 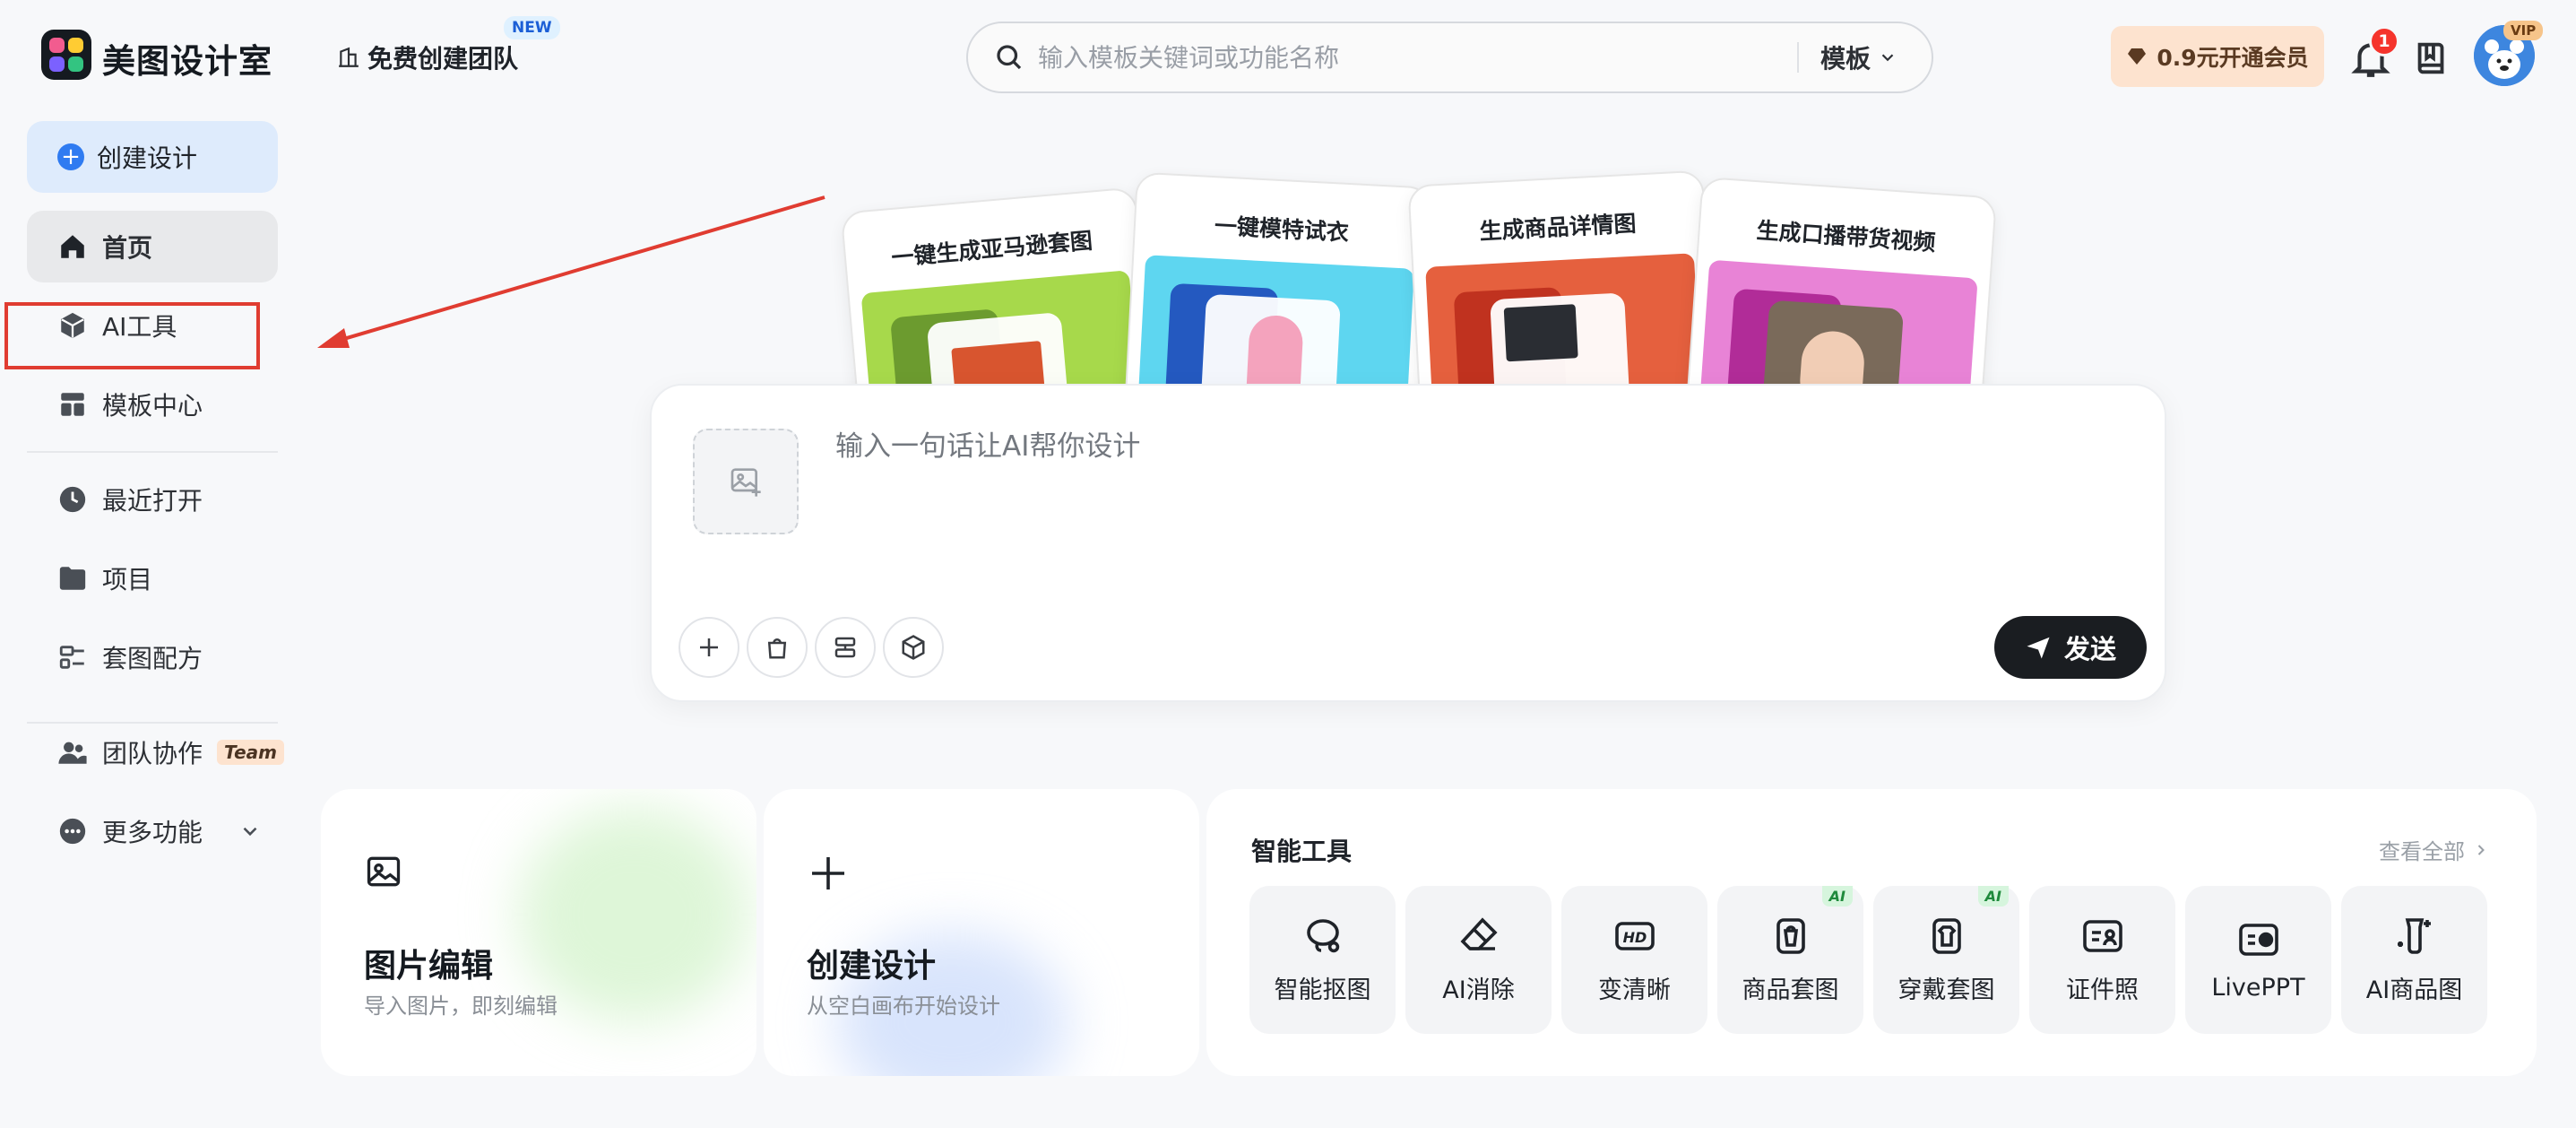 I want to click on sidebar-item-label: 项目, so click(x=127, y=579).